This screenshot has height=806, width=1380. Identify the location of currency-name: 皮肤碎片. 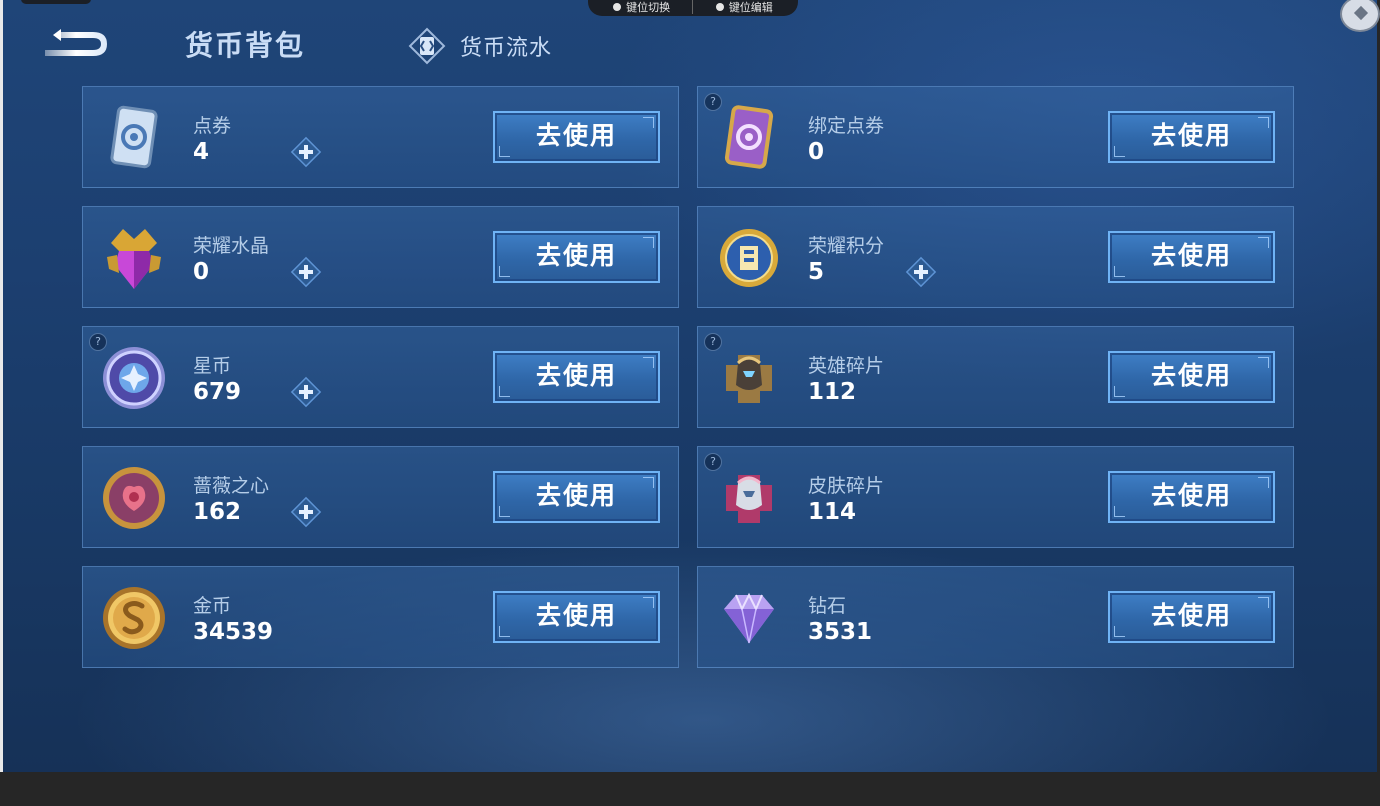
(846, 486).